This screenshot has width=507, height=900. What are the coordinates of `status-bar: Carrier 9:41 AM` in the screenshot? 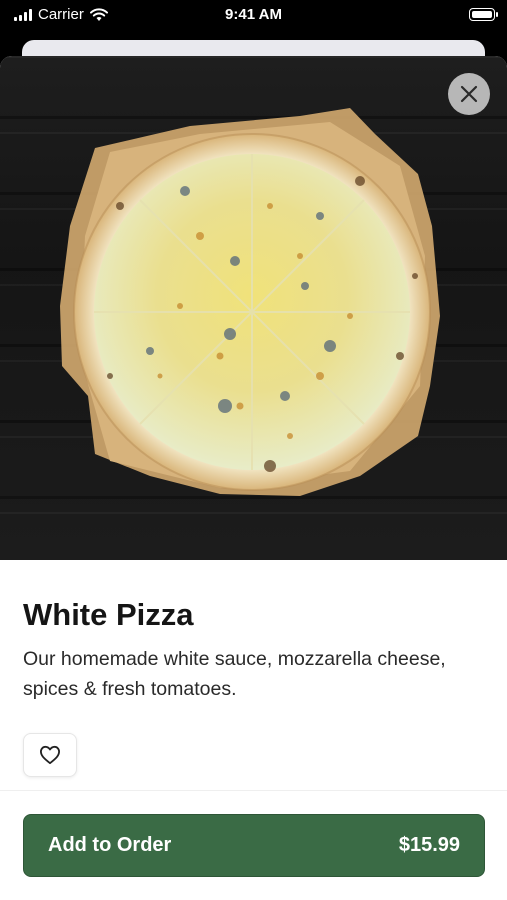 It's located at (253, 16).